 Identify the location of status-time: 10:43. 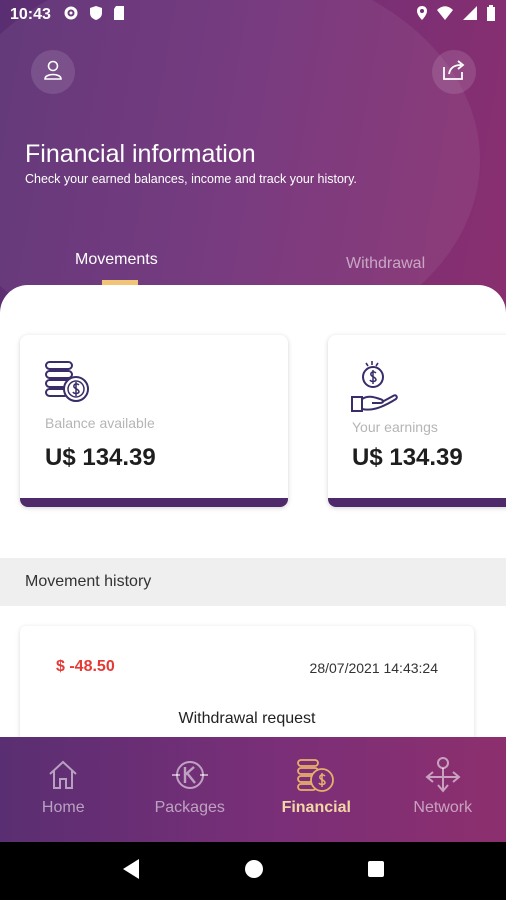
(30, 14).